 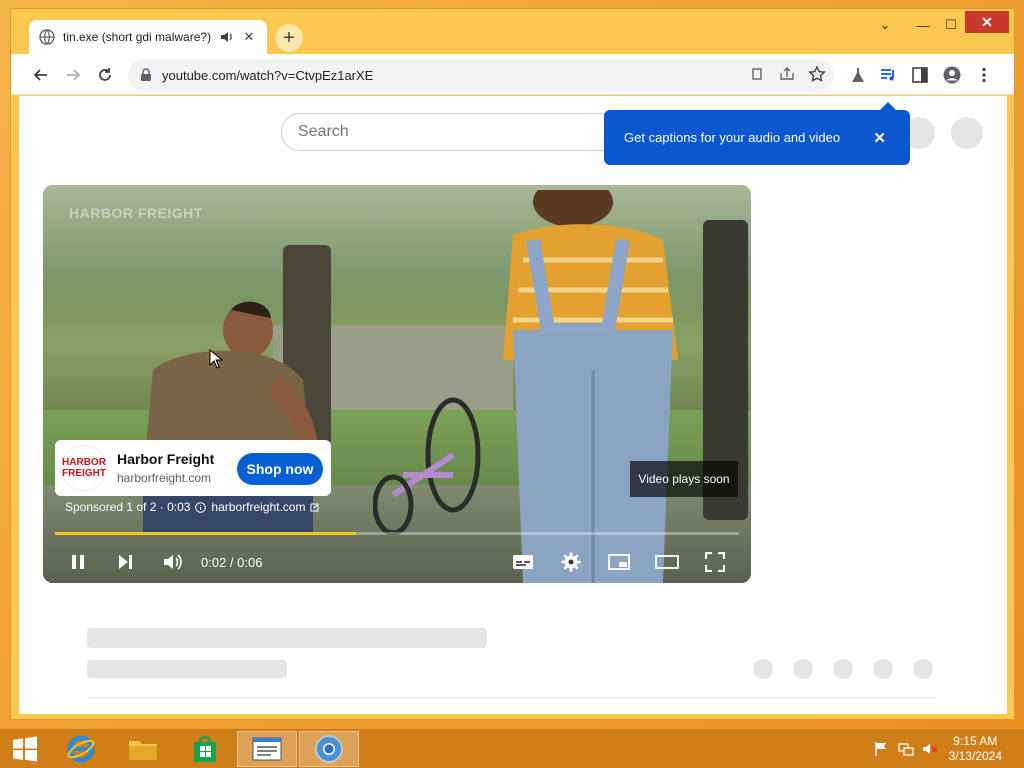 What do you see at coordinates (951, 25) in the screenshot?
I see `maximize-button: ☐` at bounding box center [951, 25].